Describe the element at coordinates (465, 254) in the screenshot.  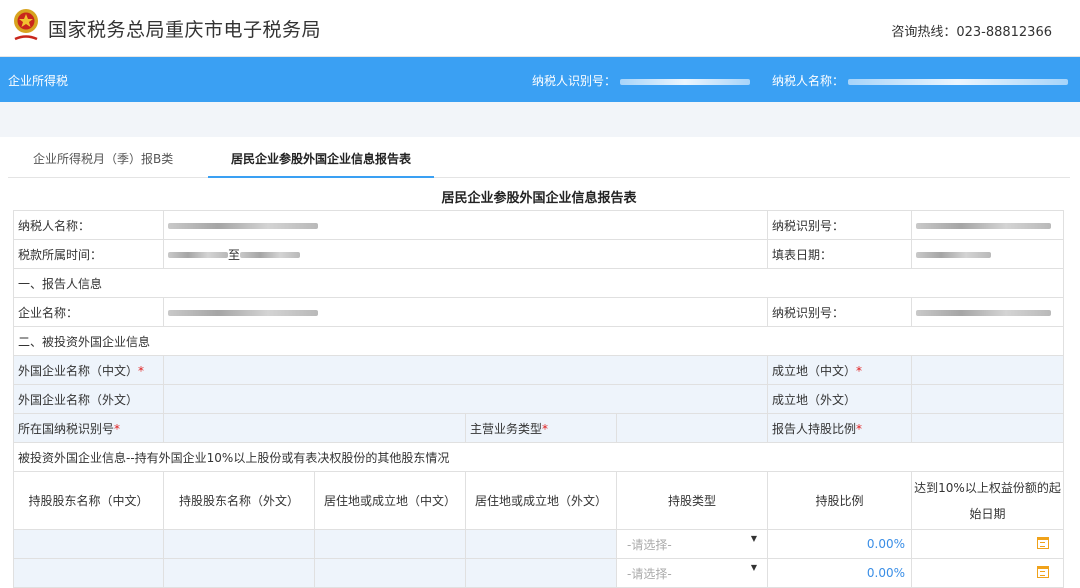
I see `period-value: 至` at that location.